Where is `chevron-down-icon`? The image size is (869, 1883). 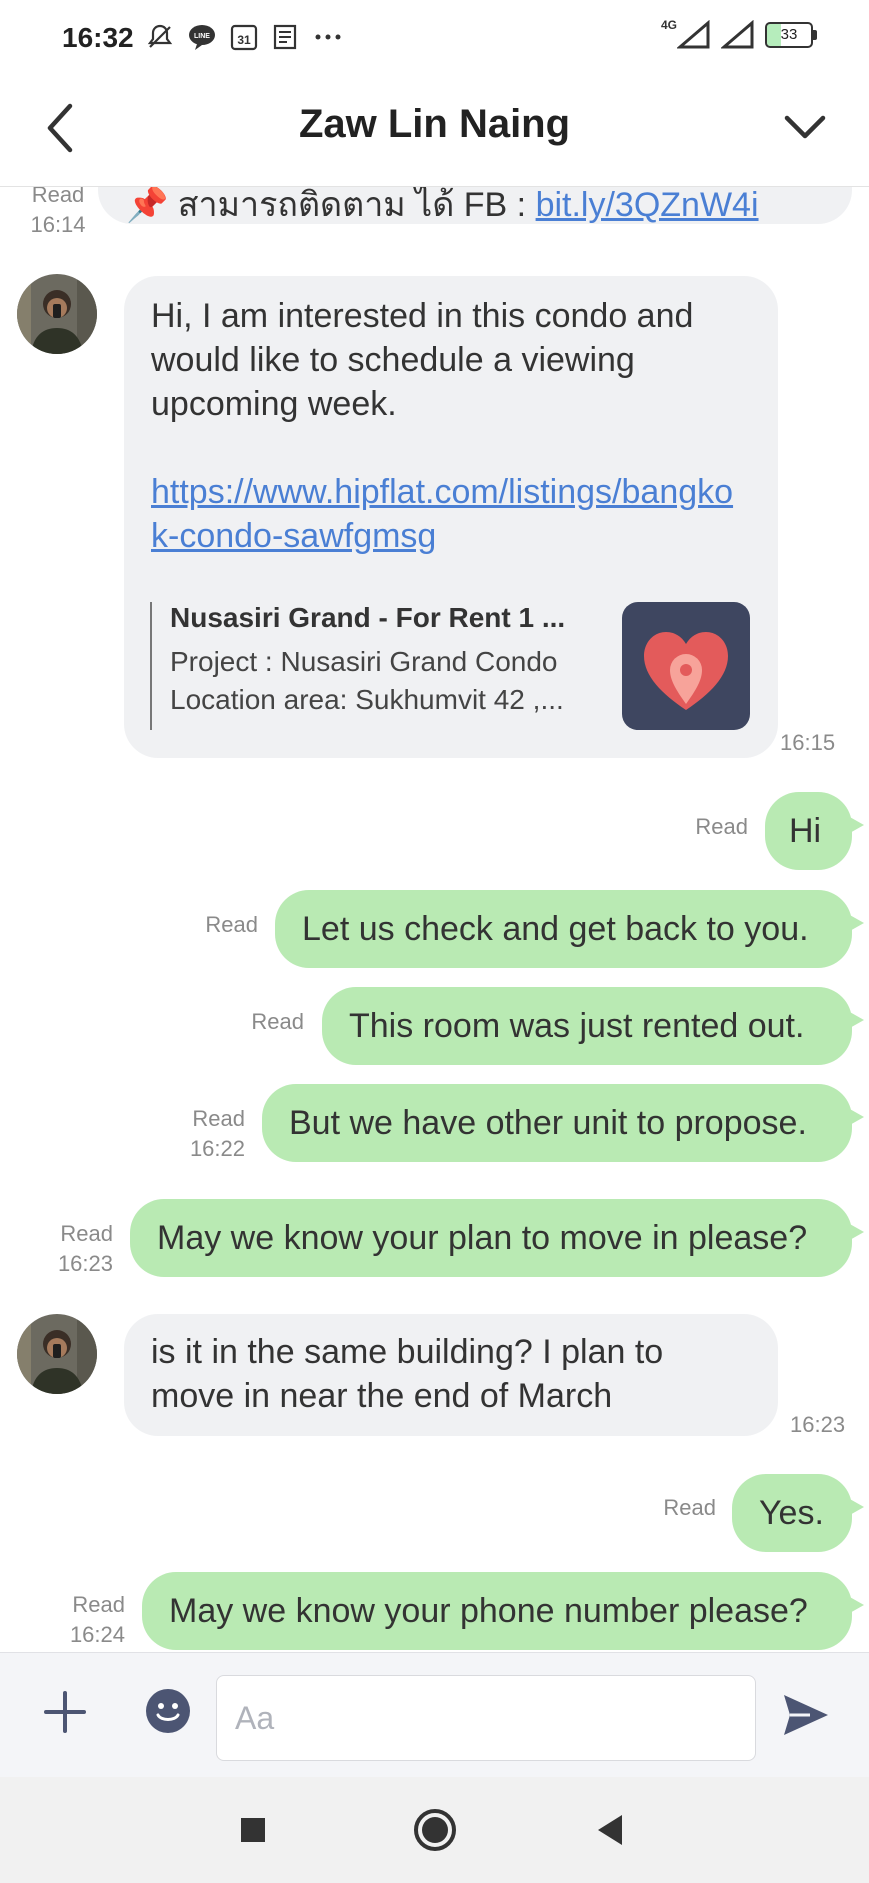
chevron-down-icon is located at coordinates (805, 126).